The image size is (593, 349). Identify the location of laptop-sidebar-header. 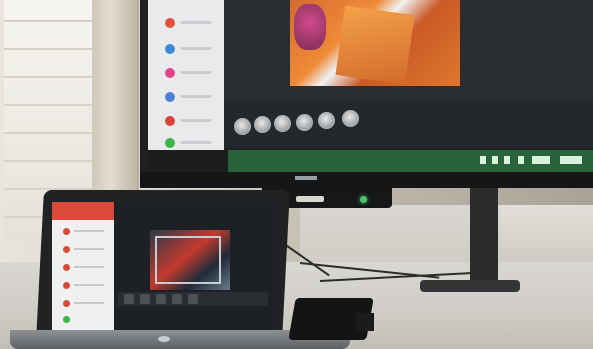
(83, 211).